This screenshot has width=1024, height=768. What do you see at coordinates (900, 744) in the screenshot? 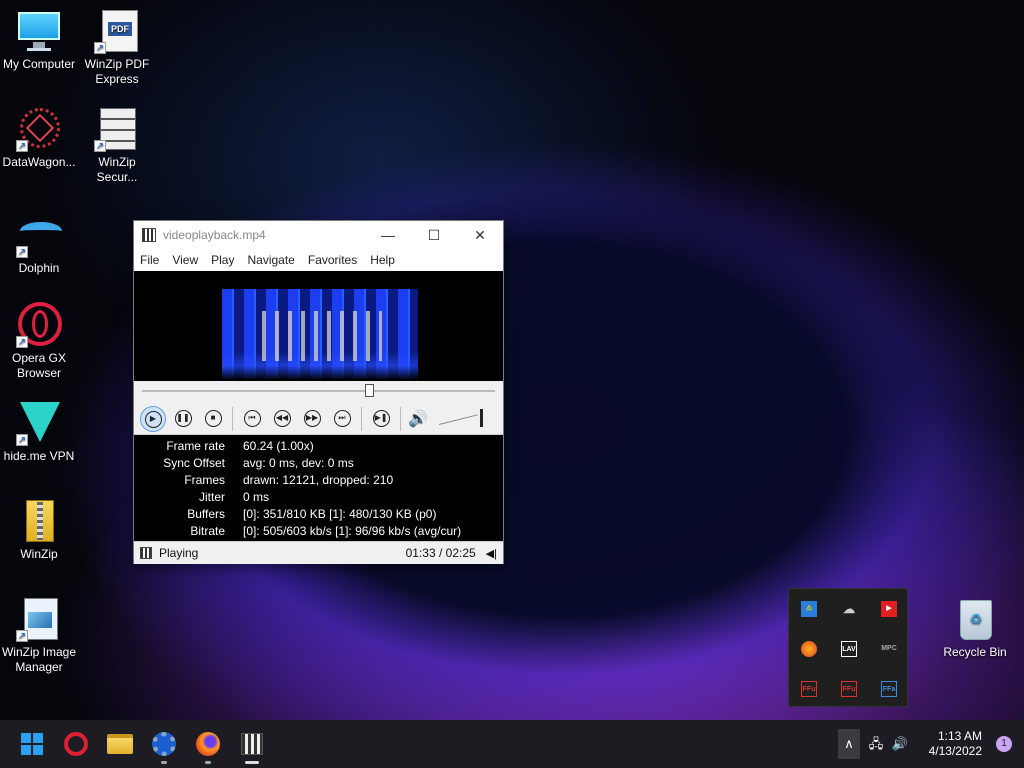
I see `volume-icon: 🔊` at bounding box center [900, 744].